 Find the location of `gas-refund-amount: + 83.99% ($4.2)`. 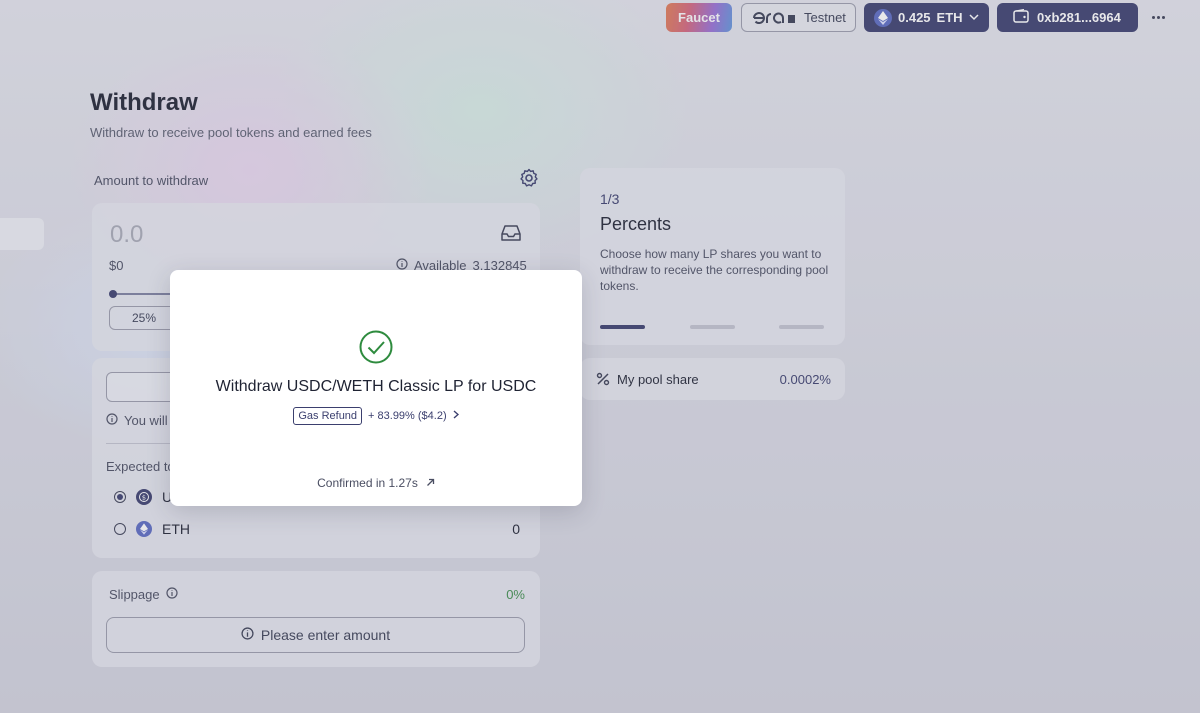

gas-refund-amount: + 83.99% ($4.2) is located at coordinates (407, 416).